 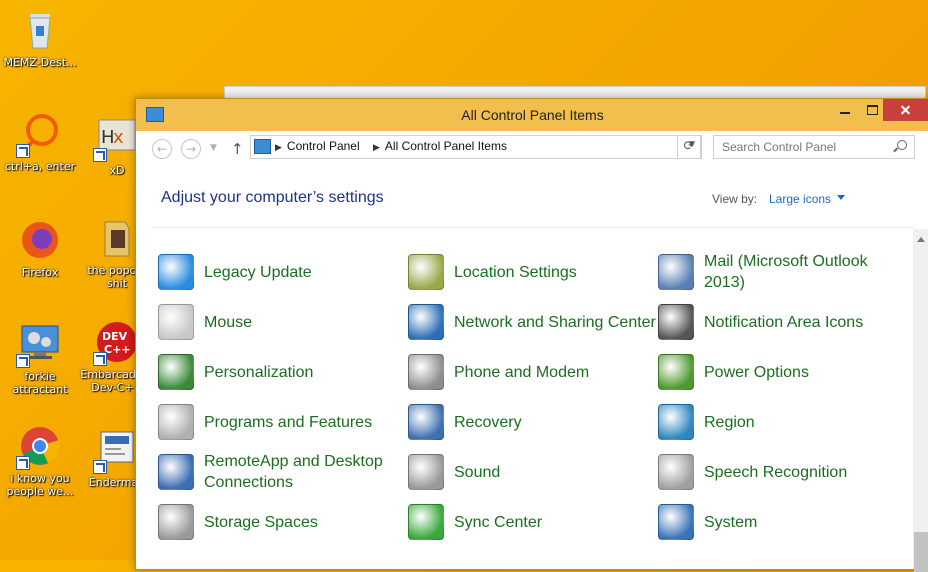 I want to click on desktop-icon-forkie: forkie attractant, so click(x=40, y=359).